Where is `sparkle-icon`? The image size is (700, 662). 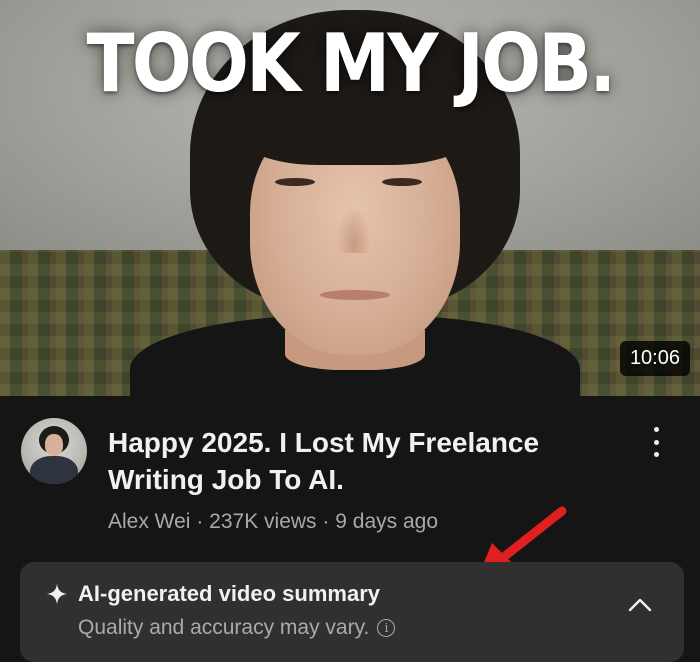 sparkle-icon is located at coordinates (57, 594).